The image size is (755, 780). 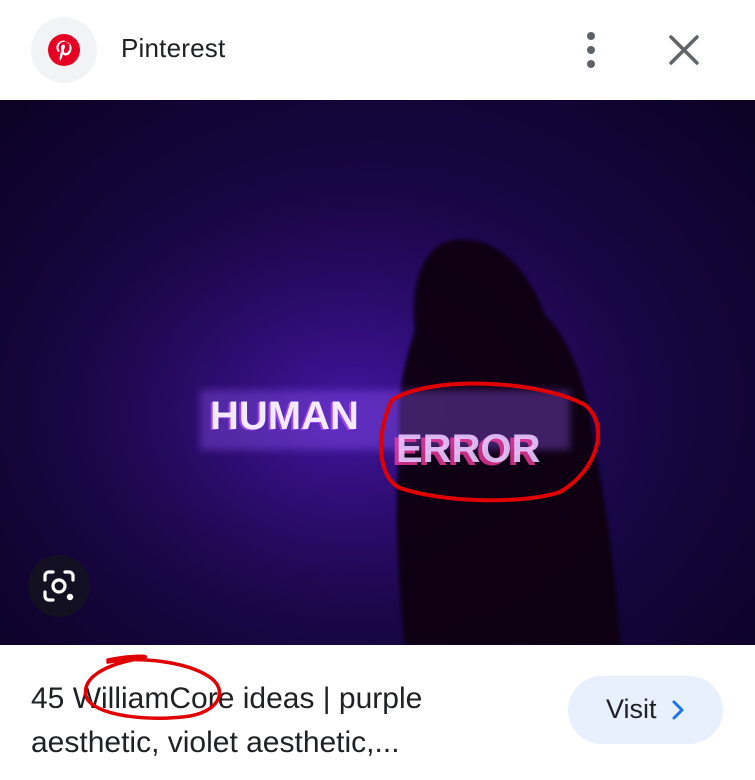 I want to click on more-vert-icon, so click(x=591, y=50).